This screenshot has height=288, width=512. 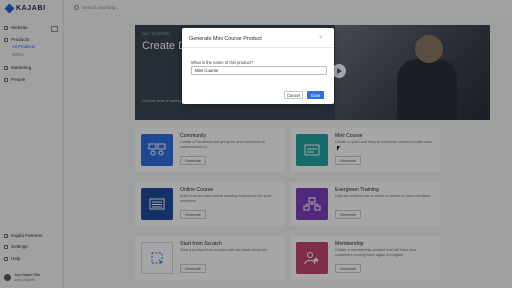 I want to click on dialog-title: Generate Mini Course Product, so click(x=225, y=39).